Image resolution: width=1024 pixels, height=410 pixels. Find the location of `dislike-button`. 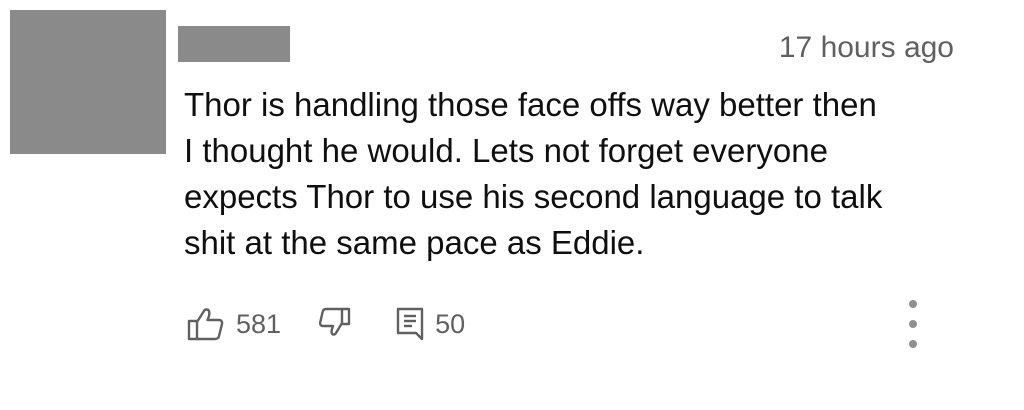

dislike-button is located at coordinates (335, 324).